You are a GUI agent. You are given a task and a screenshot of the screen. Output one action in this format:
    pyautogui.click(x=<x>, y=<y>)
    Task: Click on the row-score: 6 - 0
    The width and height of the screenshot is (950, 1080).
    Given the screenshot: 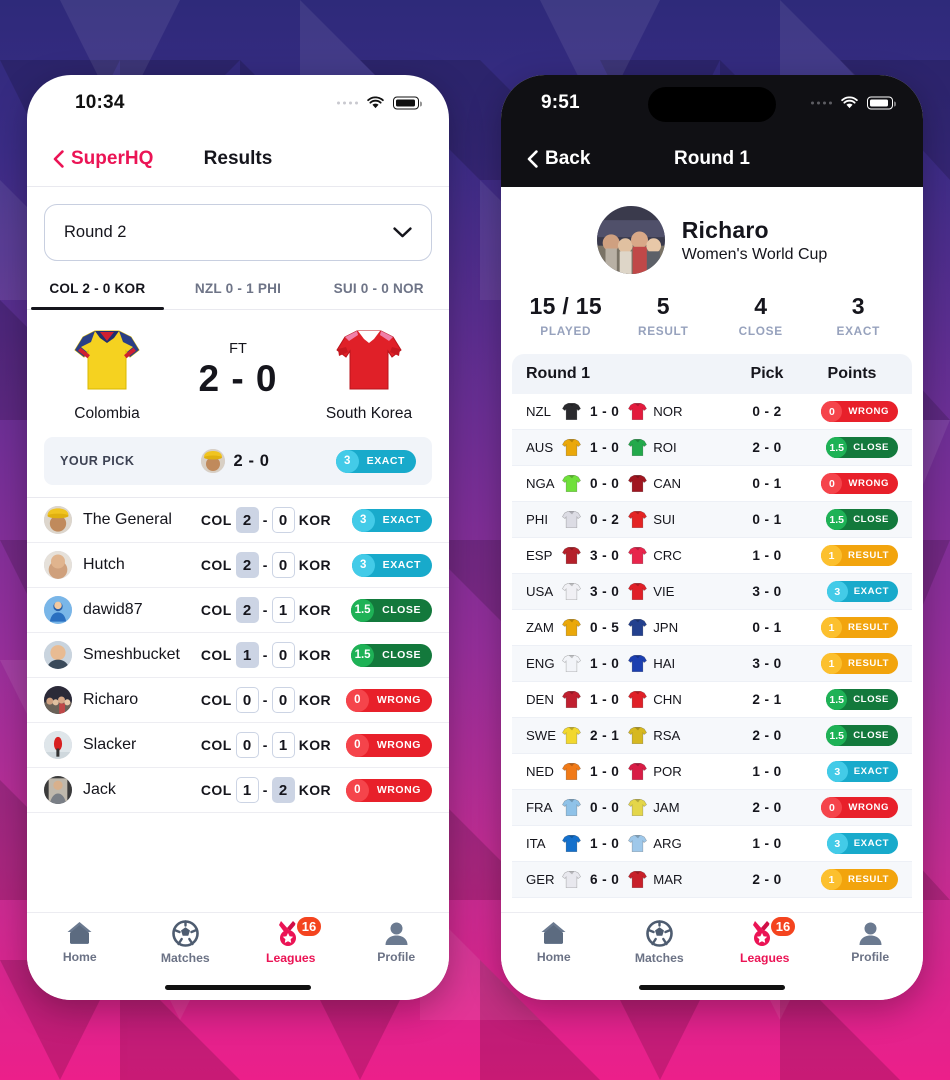 What is the action you would take?
    pyautogui.click(x=605, y=879)
    